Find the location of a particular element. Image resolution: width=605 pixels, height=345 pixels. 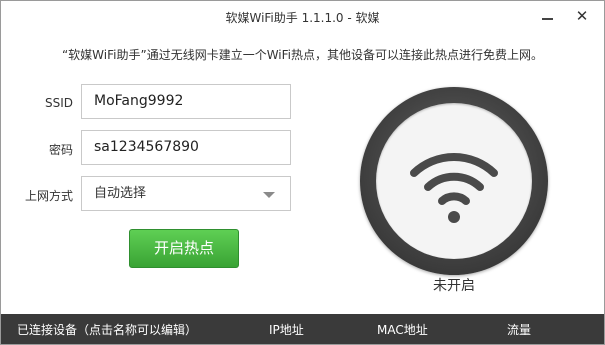

mode-label: 上网方式 is located at coordinates (48, 196).